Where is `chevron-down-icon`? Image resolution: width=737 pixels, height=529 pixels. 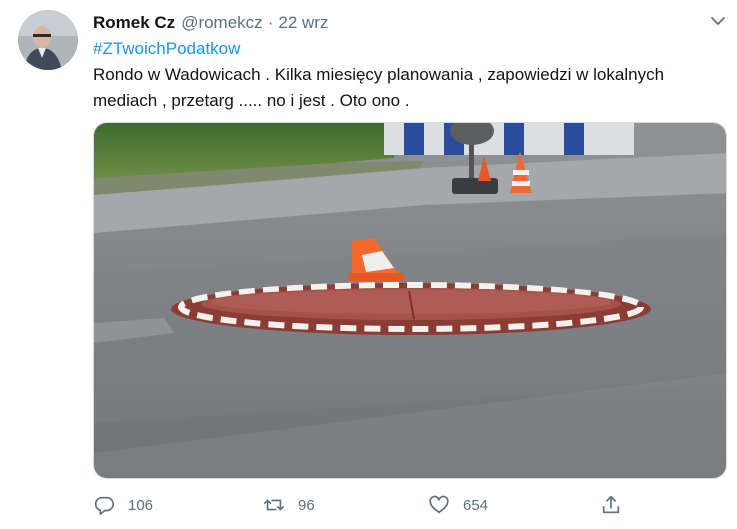
chevron-down-icon is located at coordinates (718, 21).